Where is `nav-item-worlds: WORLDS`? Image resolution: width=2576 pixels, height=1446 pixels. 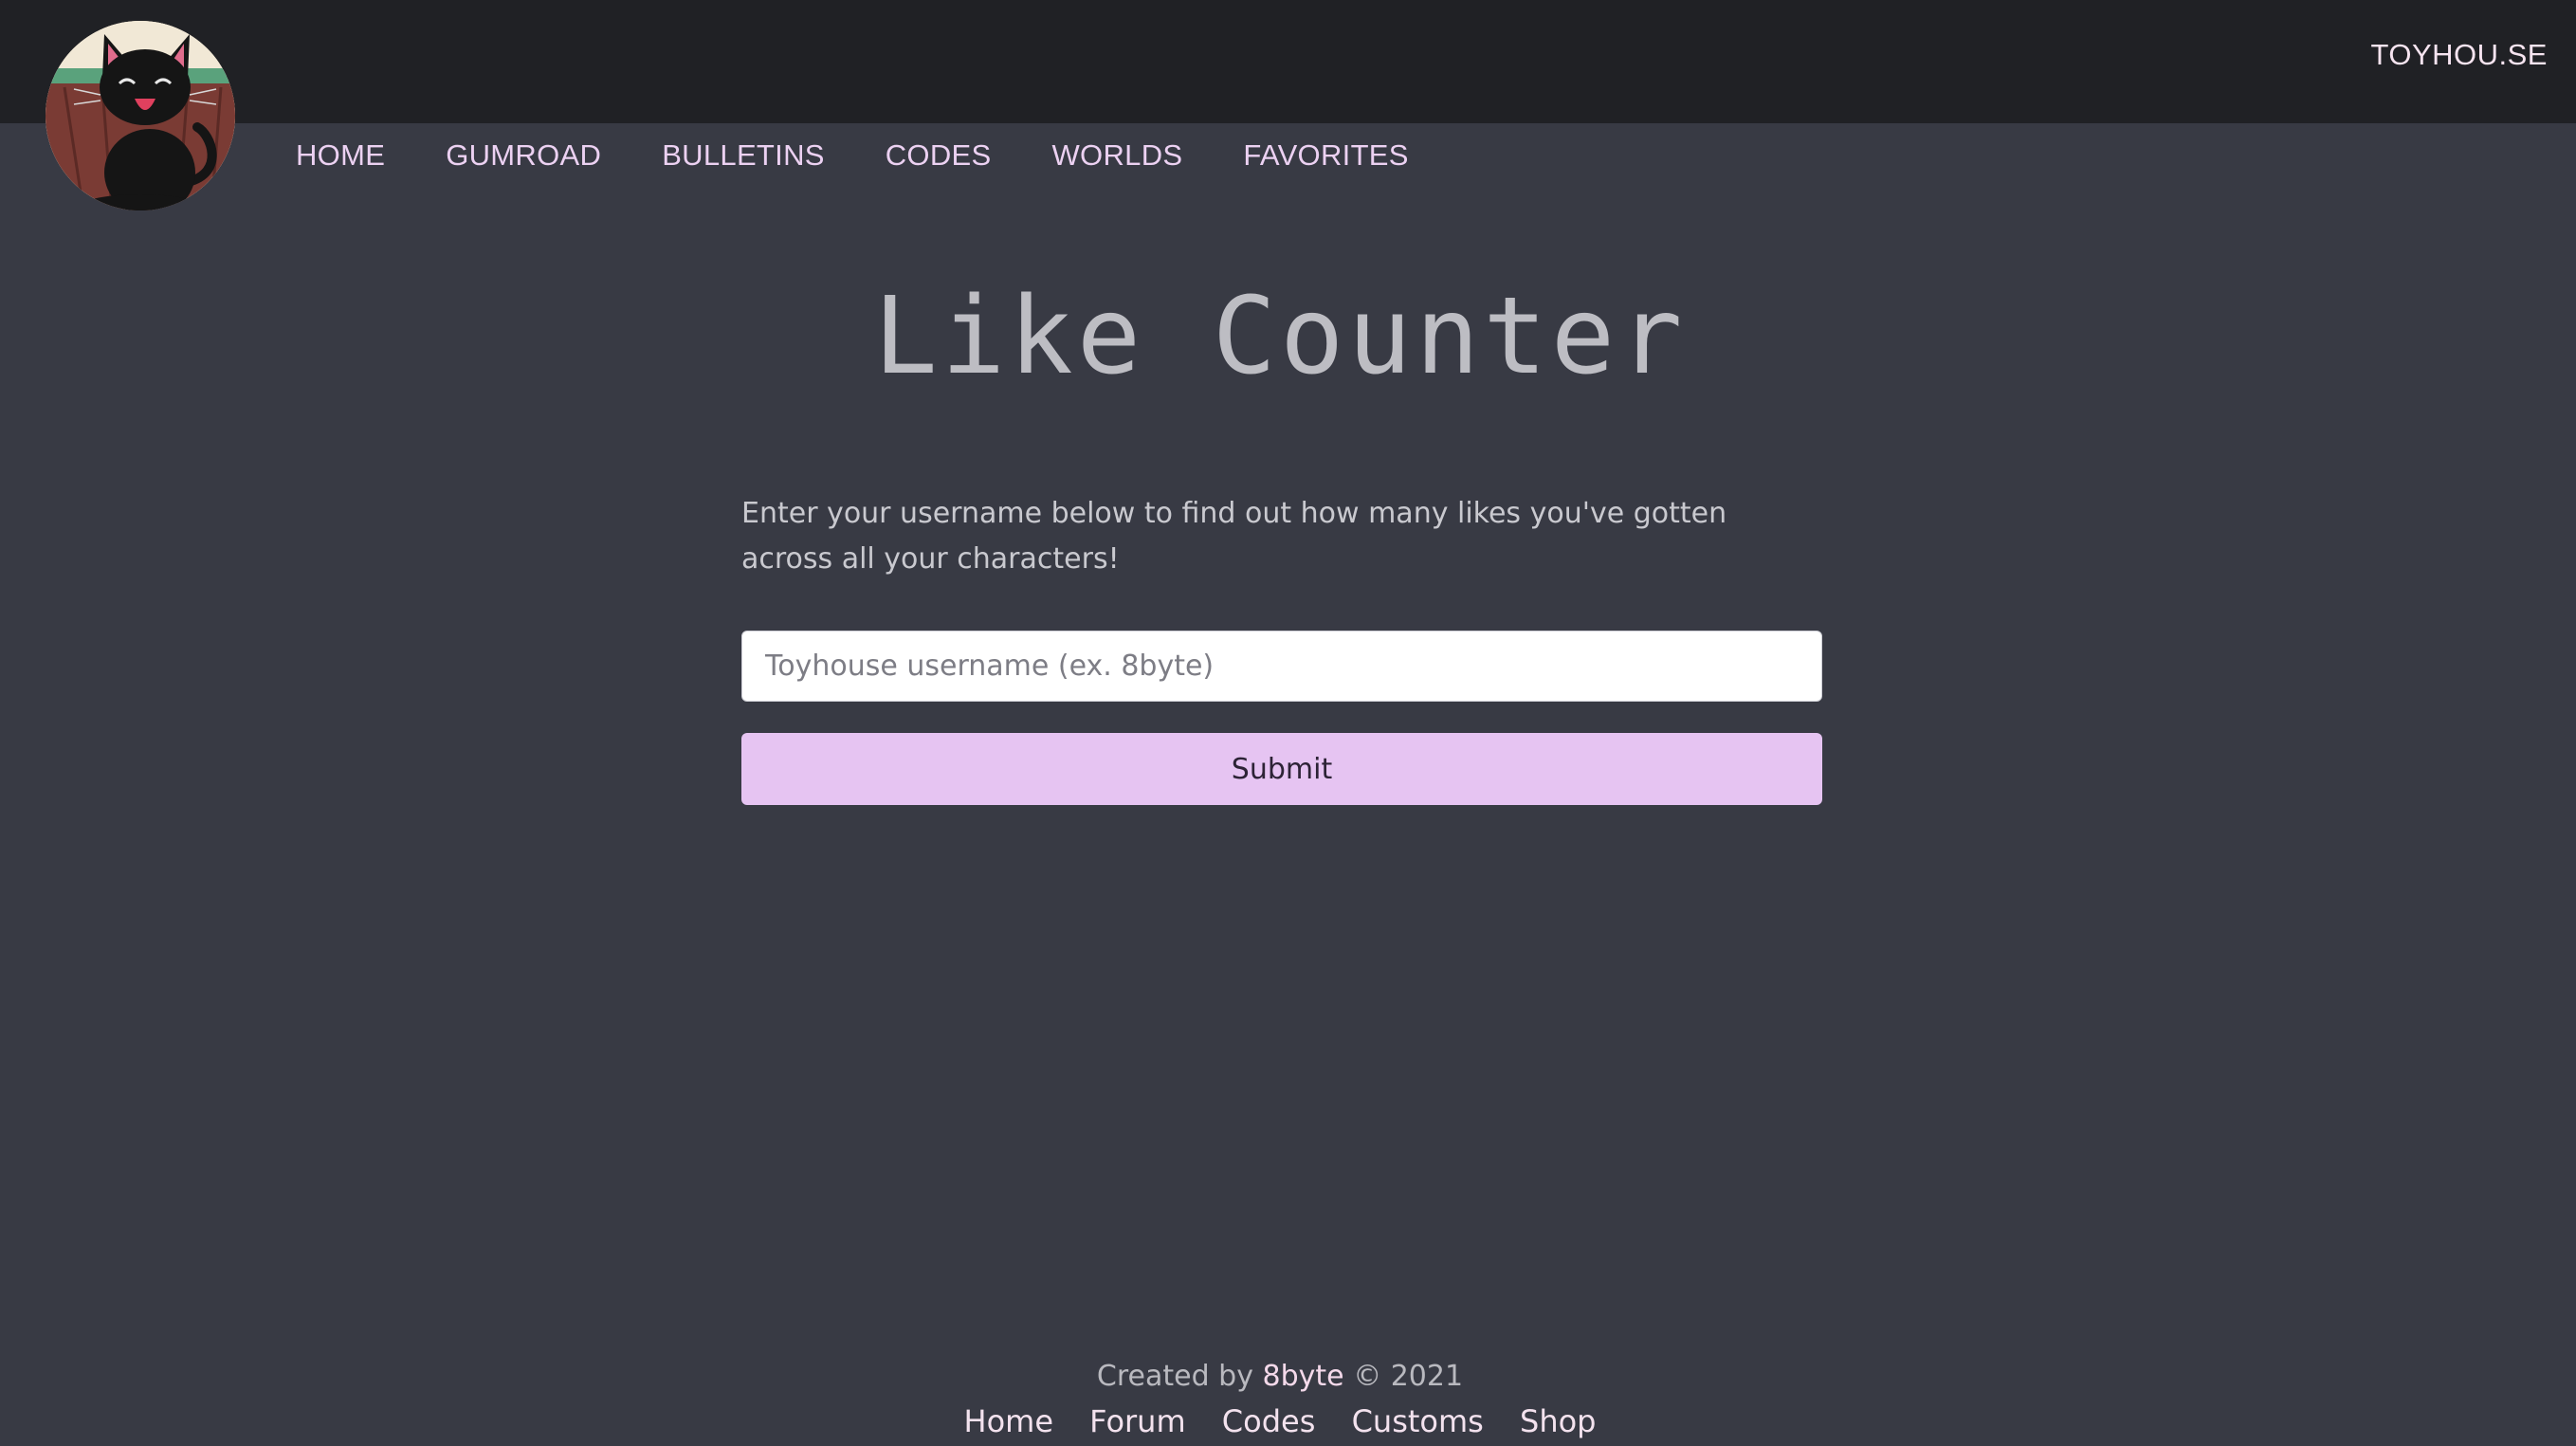 nav-item-worlds: WORLDS is located at coordinates (1117, 155).